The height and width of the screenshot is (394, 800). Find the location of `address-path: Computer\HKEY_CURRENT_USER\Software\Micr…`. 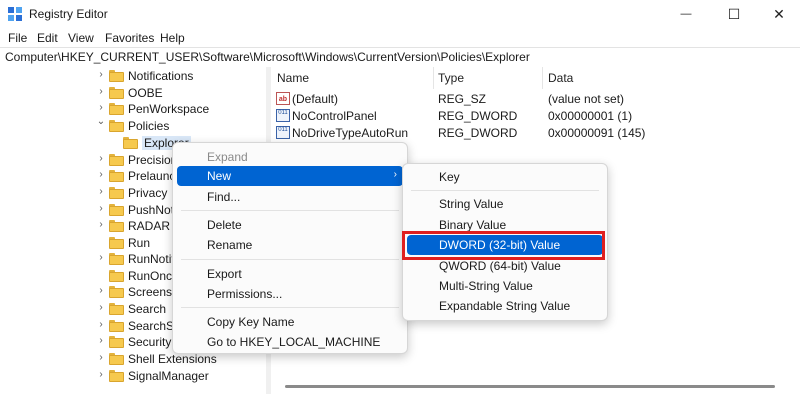

address-path: Computer\HKEY_CURRENT_USER\Software\Micr… is located at coordinates (267, 57).